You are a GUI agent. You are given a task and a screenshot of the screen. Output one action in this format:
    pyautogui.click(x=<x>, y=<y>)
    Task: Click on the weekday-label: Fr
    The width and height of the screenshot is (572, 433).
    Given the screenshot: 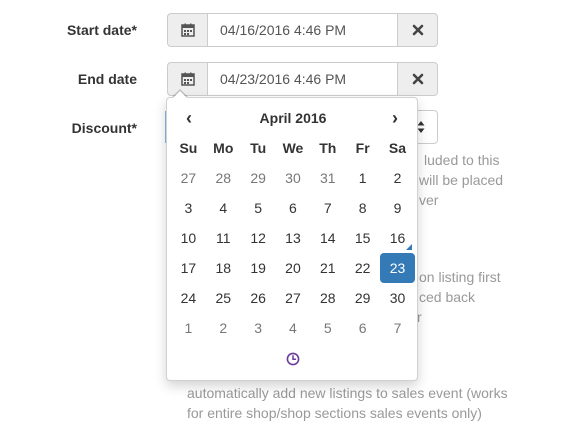 What is the action you would take?
    pyautogui.click(x=362, y=148)
    